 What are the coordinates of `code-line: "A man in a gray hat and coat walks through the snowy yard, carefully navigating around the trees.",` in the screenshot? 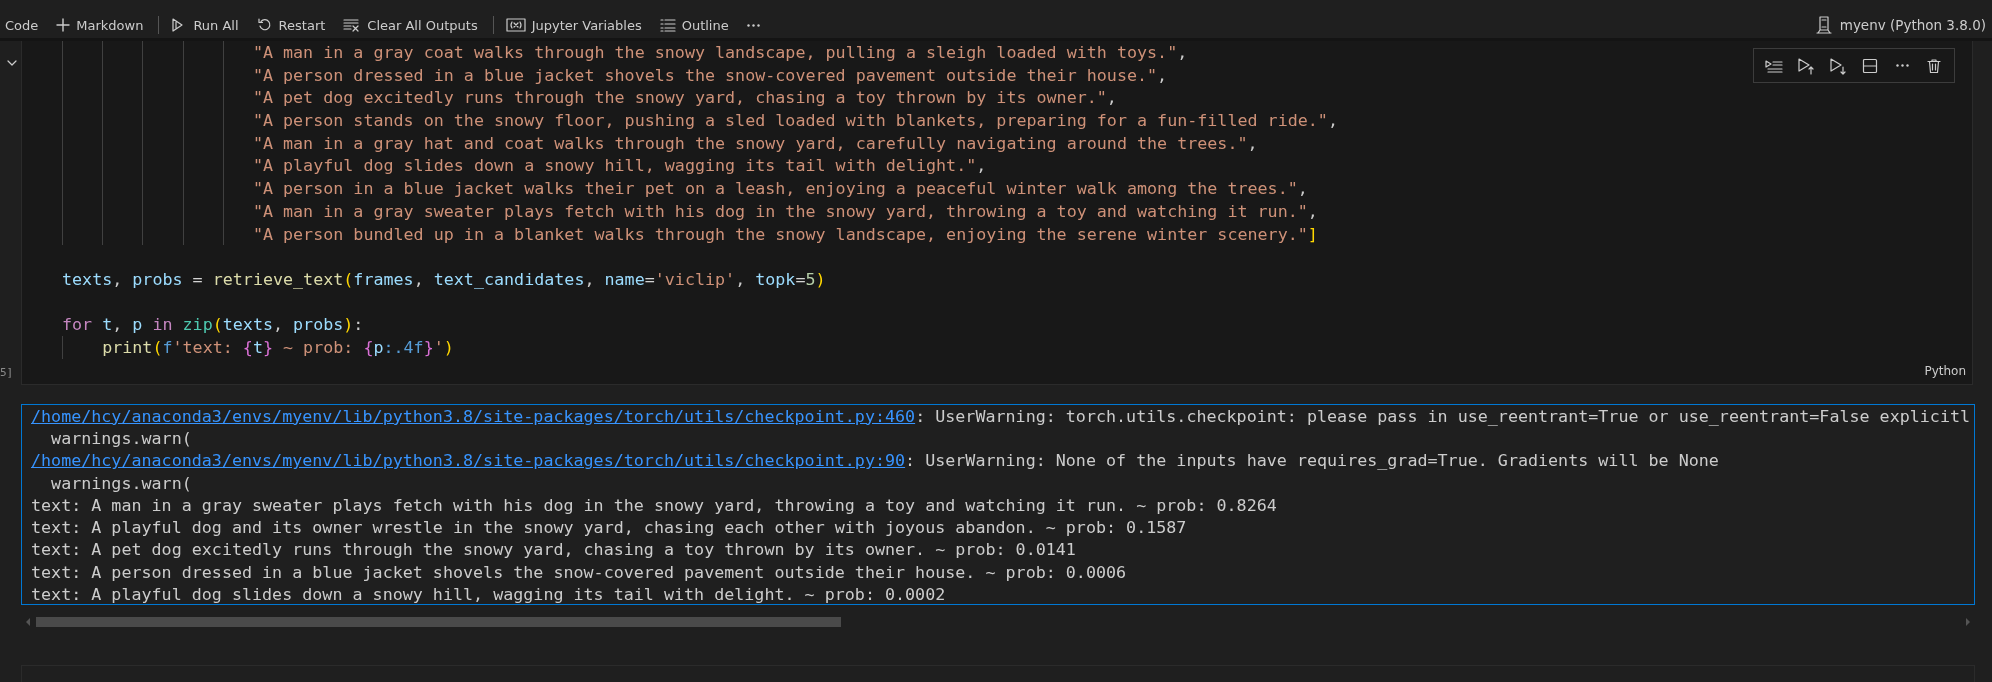 It's located at (755, 142).